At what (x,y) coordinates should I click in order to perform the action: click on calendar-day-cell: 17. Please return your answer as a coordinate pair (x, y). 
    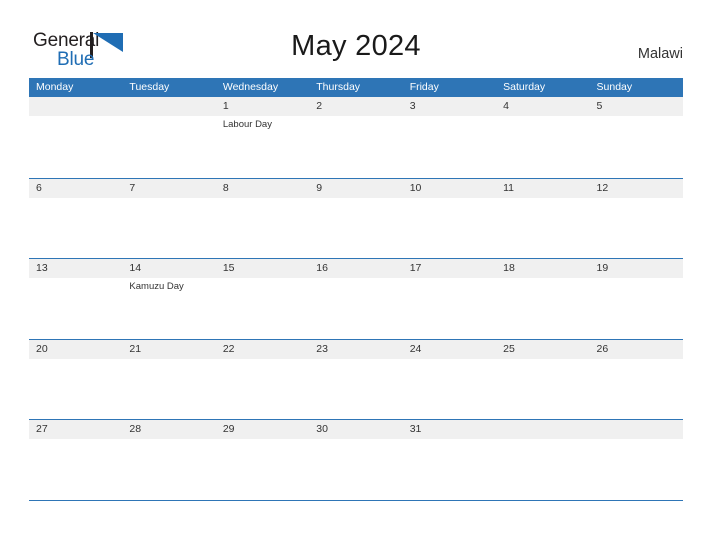
    Looking at the image, I should click on (449, 299).